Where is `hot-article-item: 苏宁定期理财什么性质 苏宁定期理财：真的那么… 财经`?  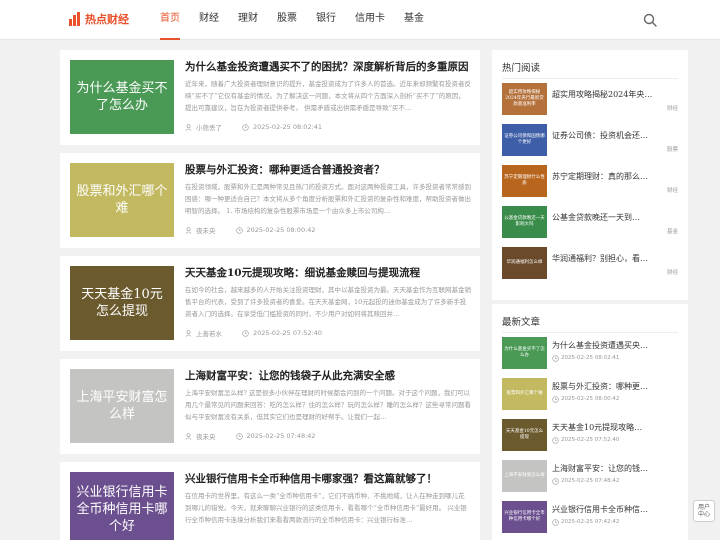 hot-article-item: 苏宁定期理财什么性质 苏宁定期理财：真的那么… 财经 is located at coordinates (590, 181).